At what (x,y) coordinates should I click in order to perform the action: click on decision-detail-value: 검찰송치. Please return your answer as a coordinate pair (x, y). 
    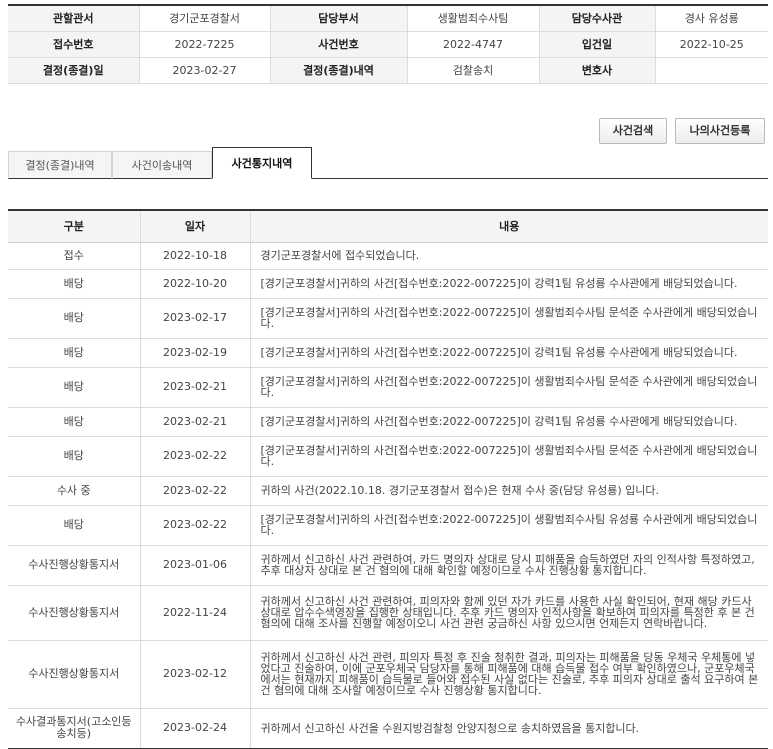
    Looking at the image, I should click on (473, 70).